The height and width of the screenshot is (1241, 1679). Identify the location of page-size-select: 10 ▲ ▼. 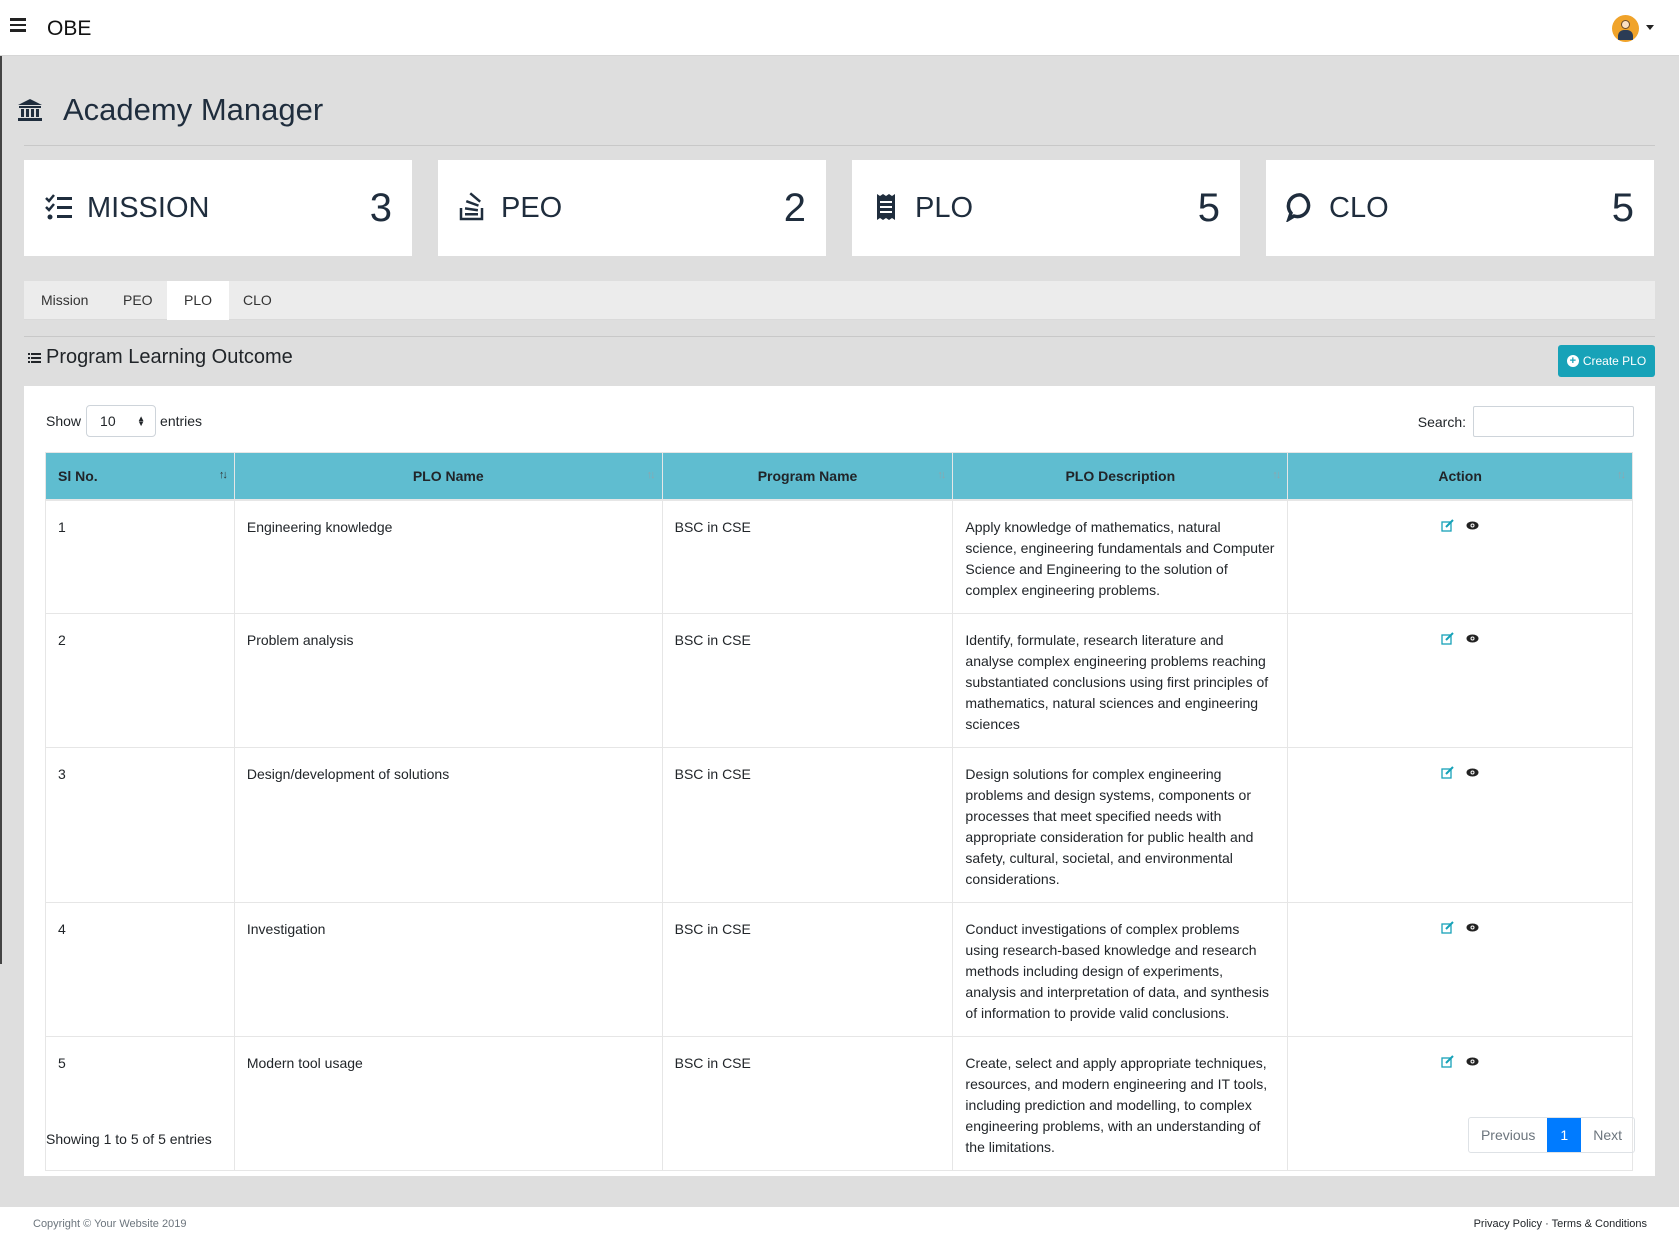
(121, 421).